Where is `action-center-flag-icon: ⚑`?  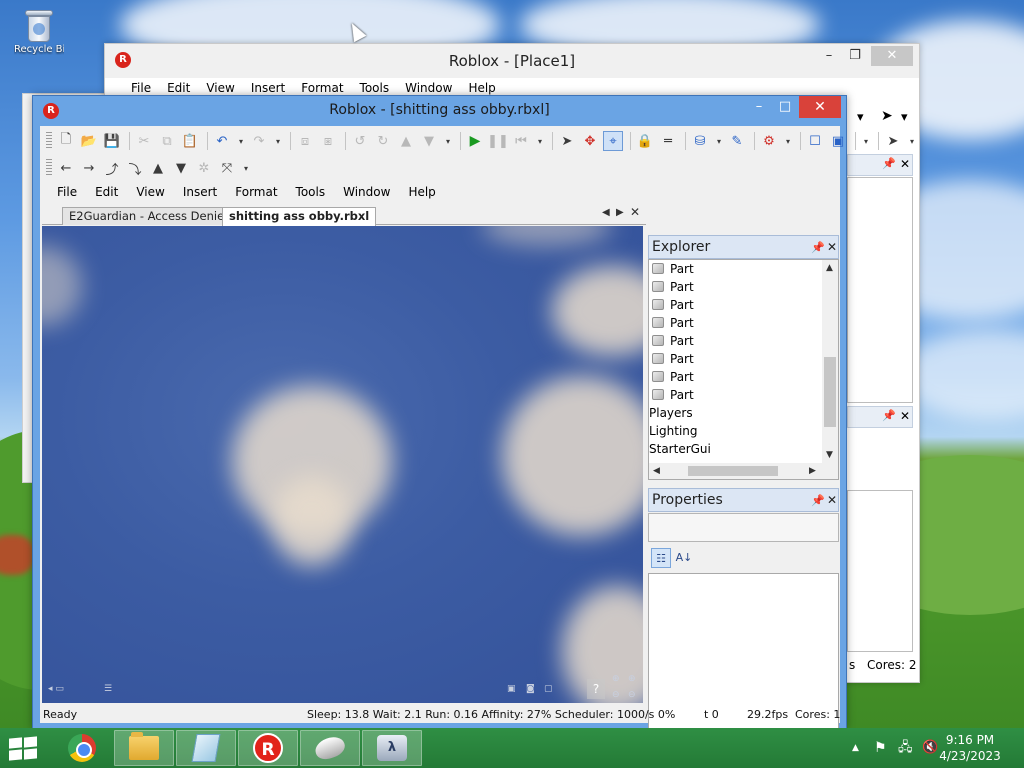 action-center-flag-icon: ⚑ is located at coordinates (880, 748).